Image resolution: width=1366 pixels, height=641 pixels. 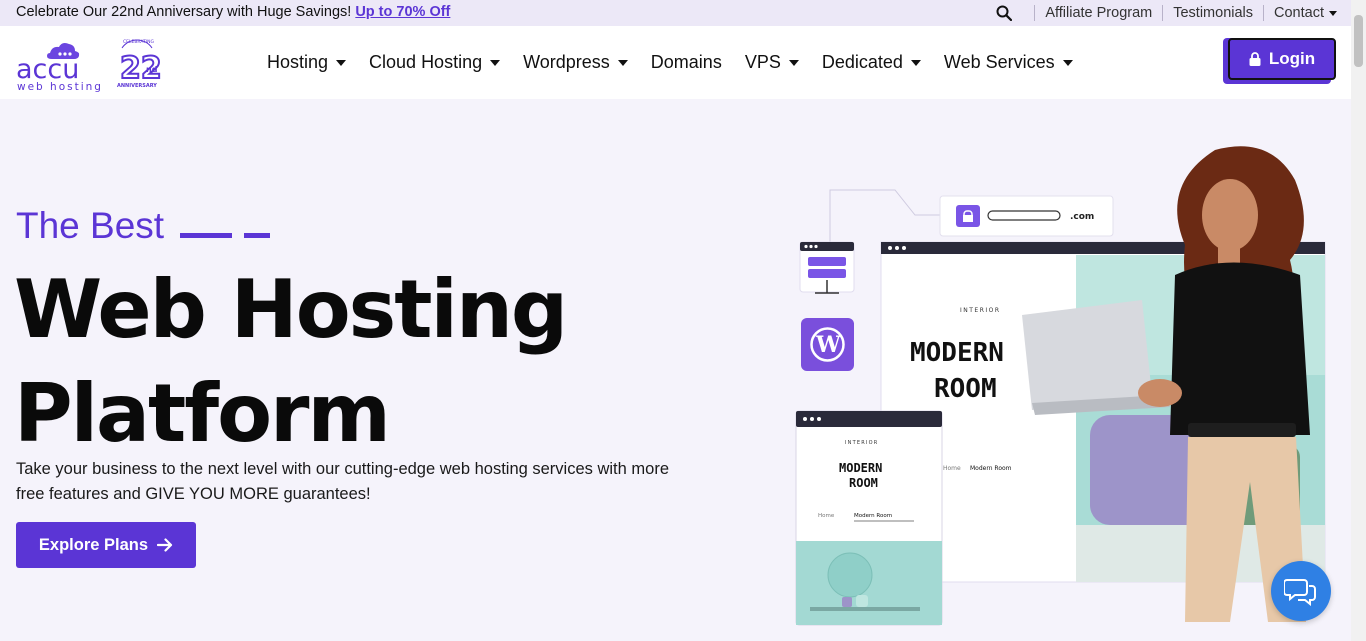 I want to click on nav-web-services: Web Services, so click(x=1008, y=62).